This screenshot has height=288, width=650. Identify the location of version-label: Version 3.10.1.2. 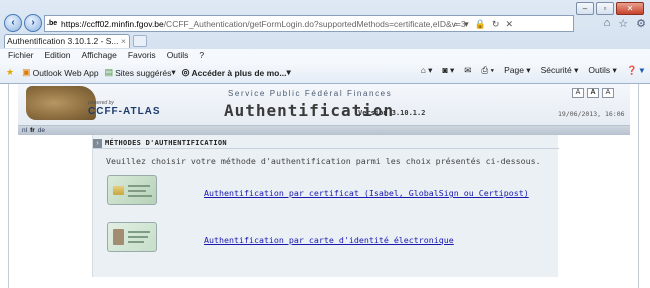
(392, 113).